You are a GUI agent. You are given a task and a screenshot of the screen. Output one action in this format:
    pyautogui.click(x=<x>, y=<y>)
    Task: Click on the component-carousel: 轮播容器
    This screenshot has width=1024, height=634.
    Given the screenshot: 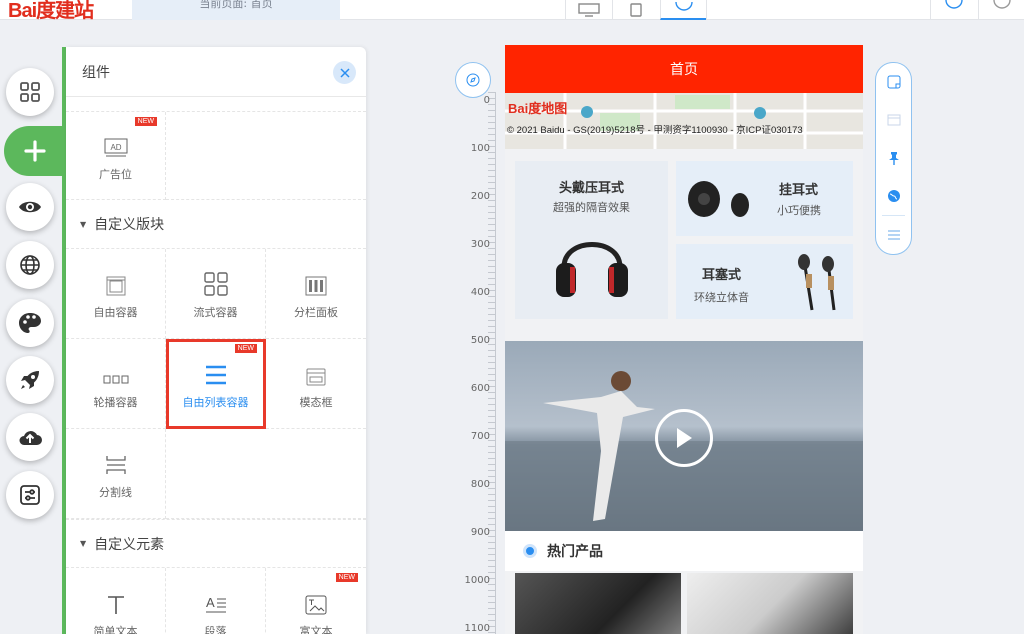 What is the action you would take?
    pyautogui.click(x=116, y=384)
    